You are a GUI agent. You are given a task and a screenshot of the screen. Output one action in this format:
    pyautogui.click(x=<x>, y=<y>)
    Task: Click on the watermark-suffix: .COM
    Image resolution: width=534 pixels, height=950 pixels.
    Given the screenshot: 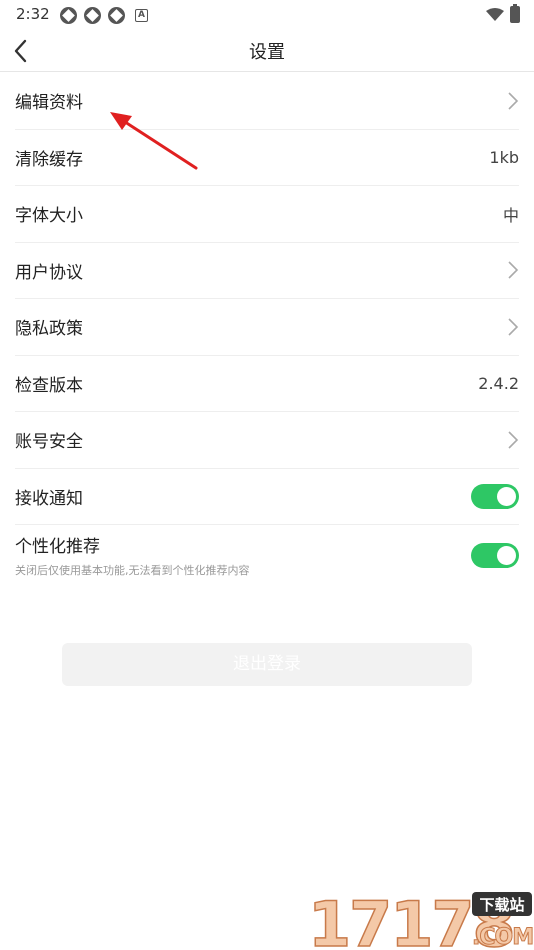 What is the action you would take?
    pyautogui.click(x=502, y=937)
    